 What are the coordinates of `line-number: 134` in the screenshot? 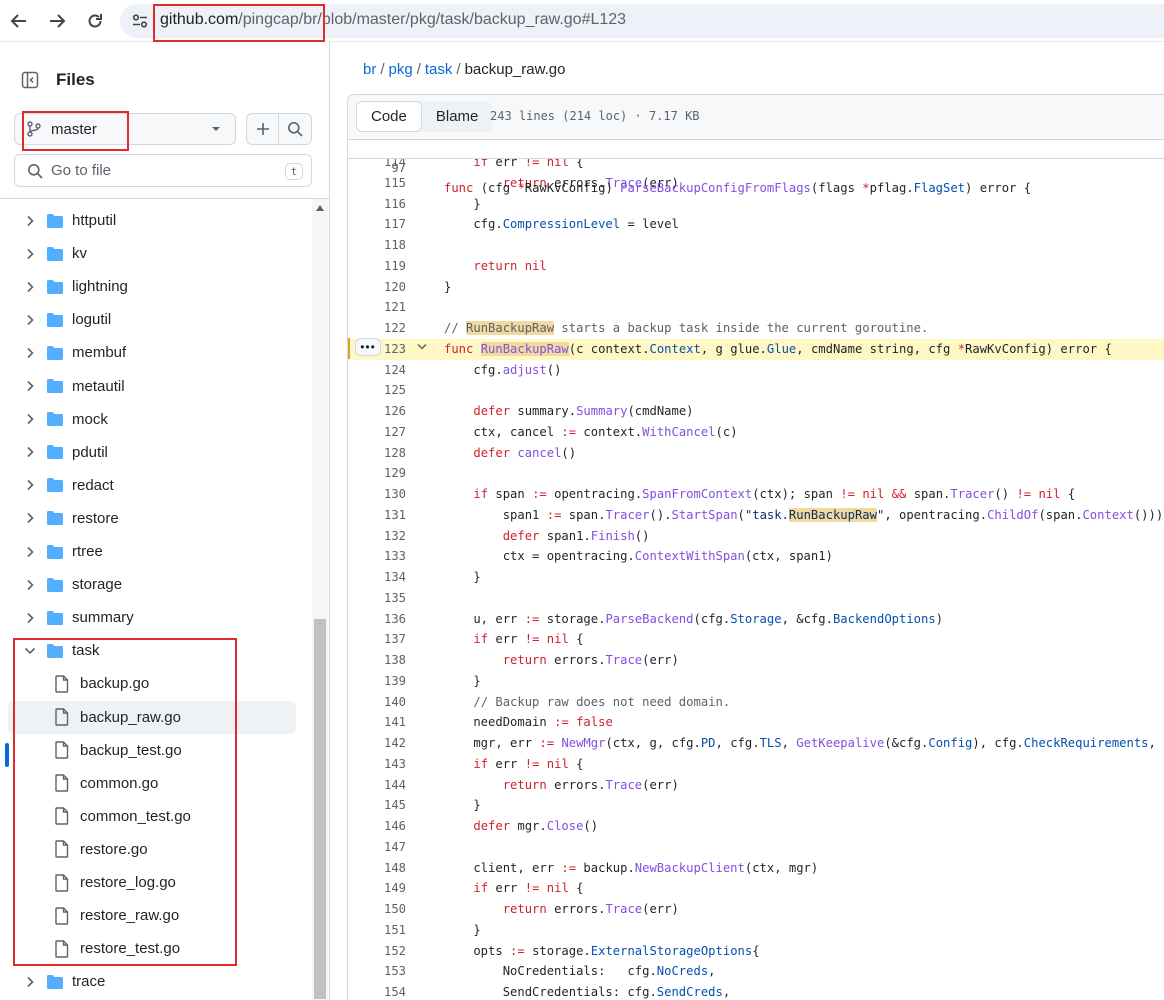 It's located at (377, 577).